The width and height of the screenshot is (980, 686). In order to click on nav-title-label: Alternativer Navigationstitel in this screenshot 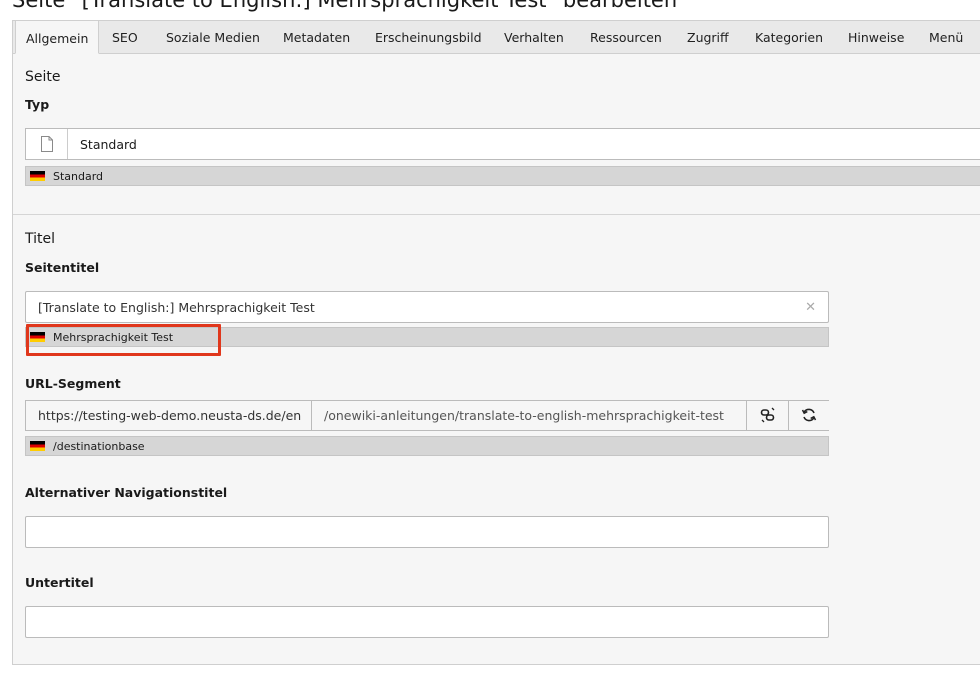, I will do `click(126, 492)`.